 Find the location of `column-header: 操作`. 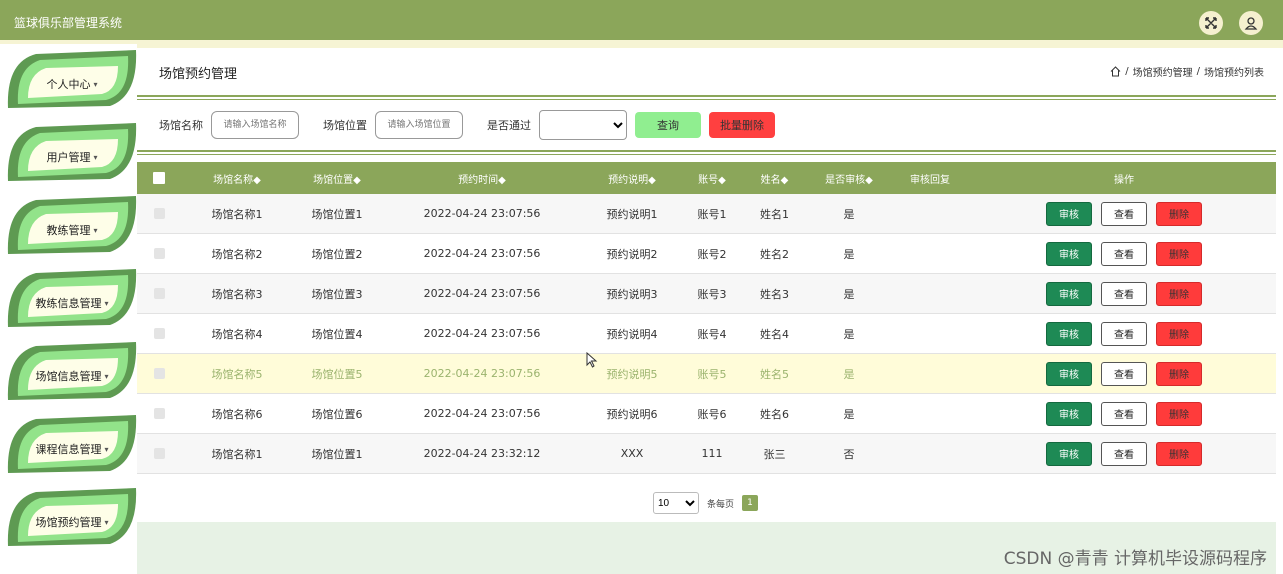

column-header: 操作 is located at coordinates (1124, 178).